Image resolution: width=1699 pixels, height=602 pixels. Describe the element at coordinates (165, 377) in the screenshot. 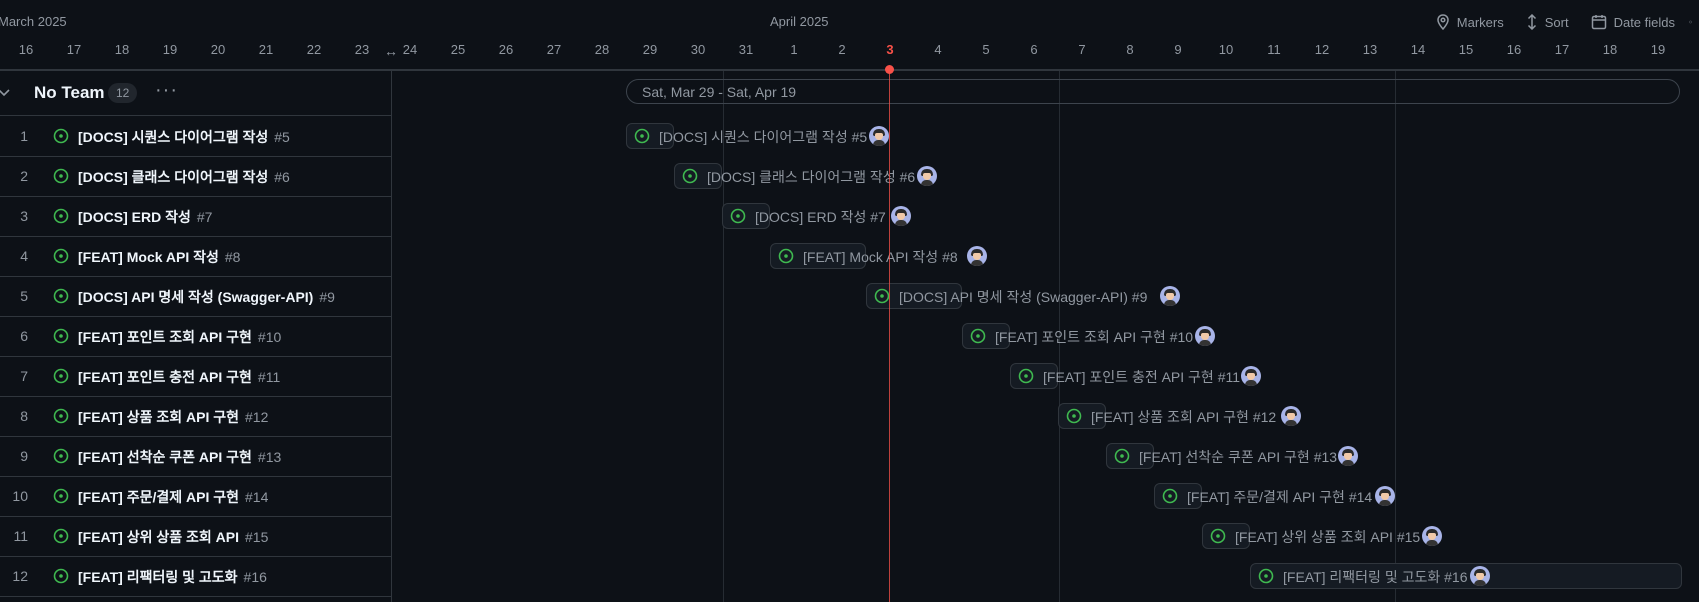

I see `issue-title: [FEAT] 포인트 충전 API 구현` at that location.